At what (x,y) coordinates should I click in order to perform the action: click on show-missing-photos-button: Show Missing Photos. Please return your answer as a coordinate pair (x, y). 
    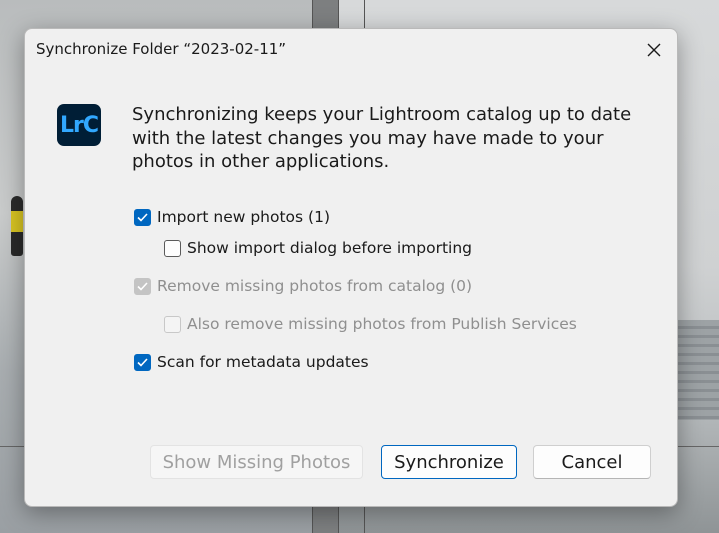
    Looking at the image, I should click on (256, 462).